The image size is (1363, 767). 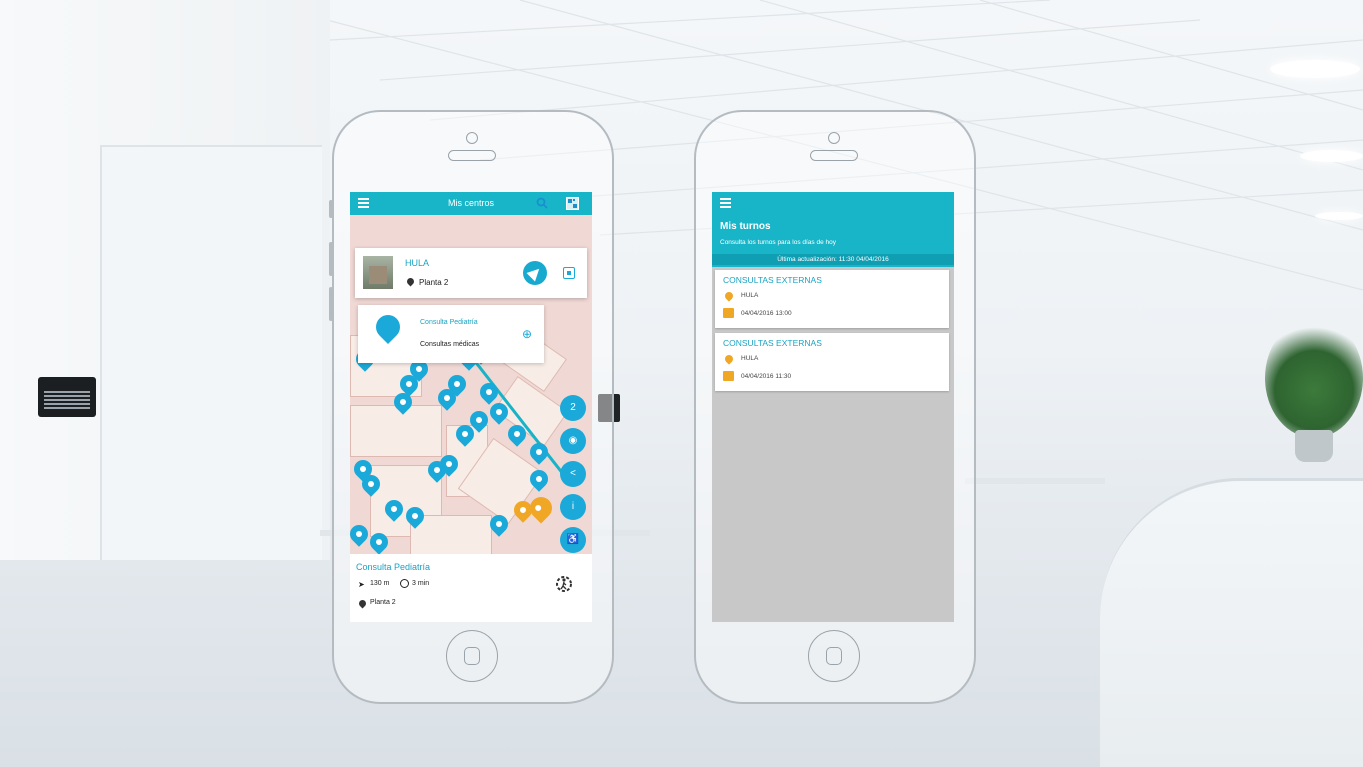 I want to click on search-icon, so click(x=542, y=203).